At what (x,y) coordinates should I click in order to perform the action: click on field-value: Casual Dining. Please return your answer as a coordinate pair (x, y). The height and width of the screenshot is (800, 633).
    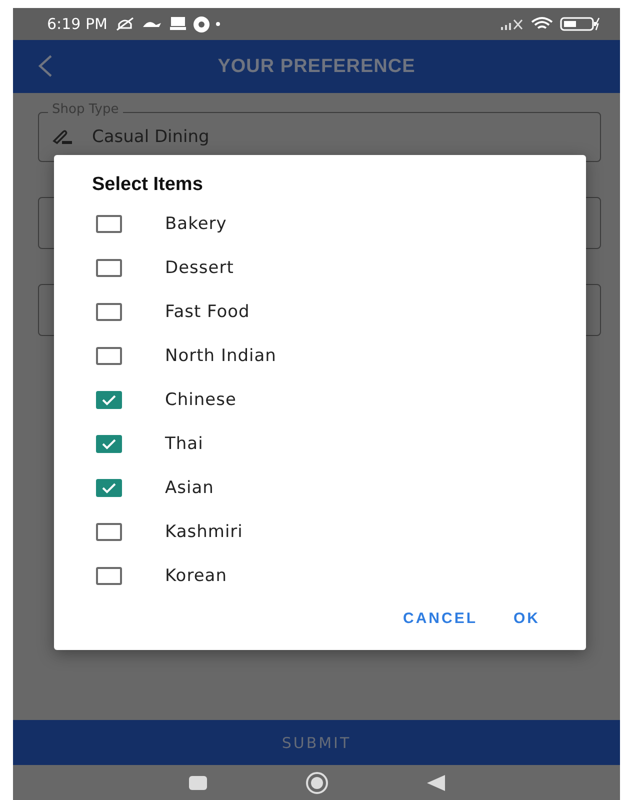
    Looking at the image, I should click on (151, 137).